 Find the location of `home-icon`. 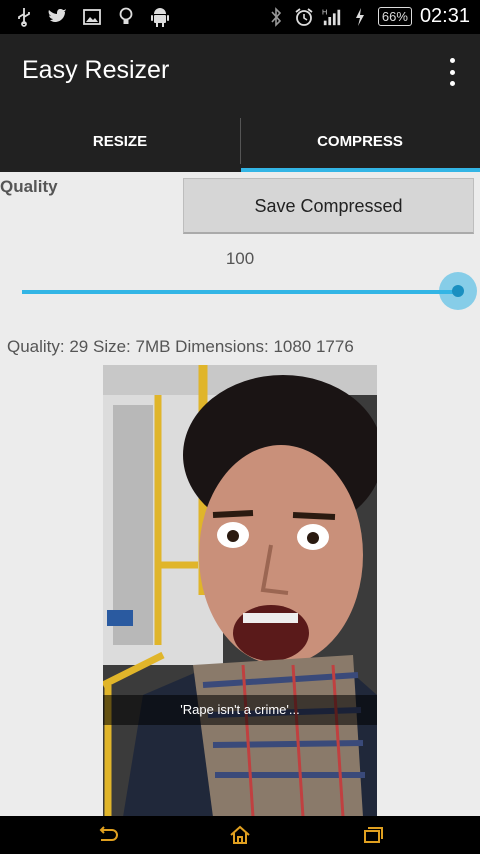

home-icon is located at coordinates (240, 835).